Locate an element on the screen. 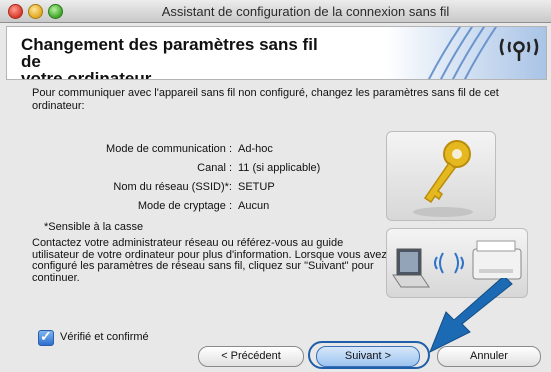  key-icon is located at coordinates (443, 178).